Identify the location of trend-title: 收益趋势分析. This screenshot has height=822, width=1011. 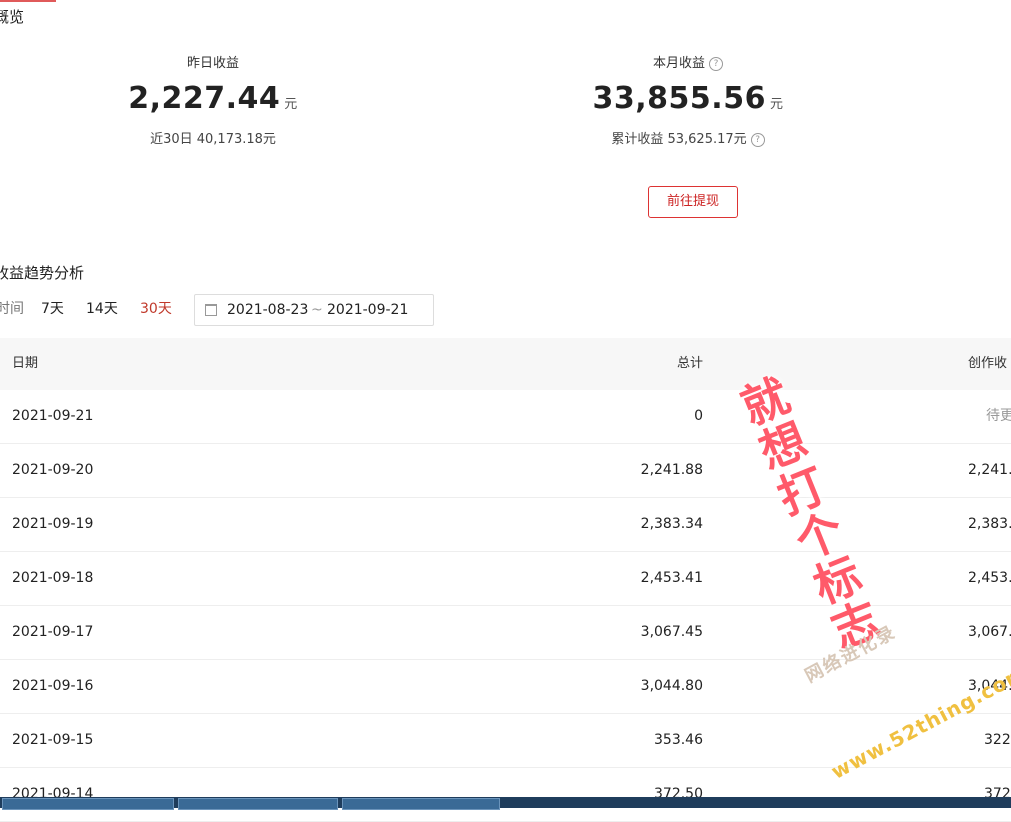
(42, 273).